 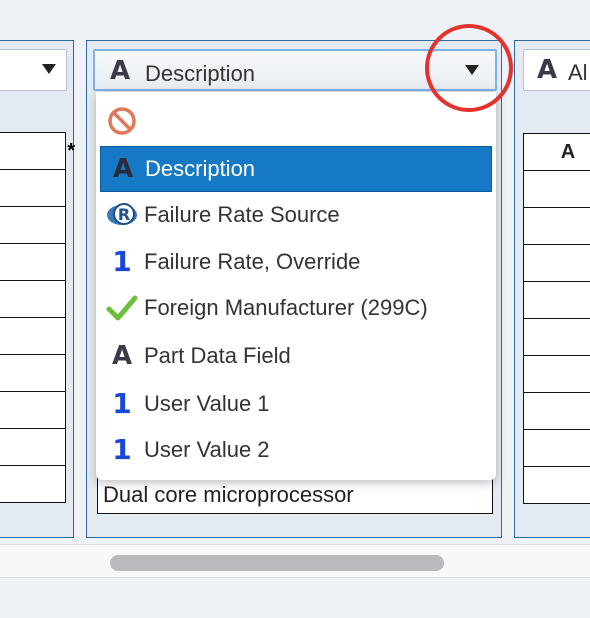 What do you see at coordinates (207, 403) in the screenshot?
I see `dropdown-item-label: User Value 1` at bounding box center [207, 403].